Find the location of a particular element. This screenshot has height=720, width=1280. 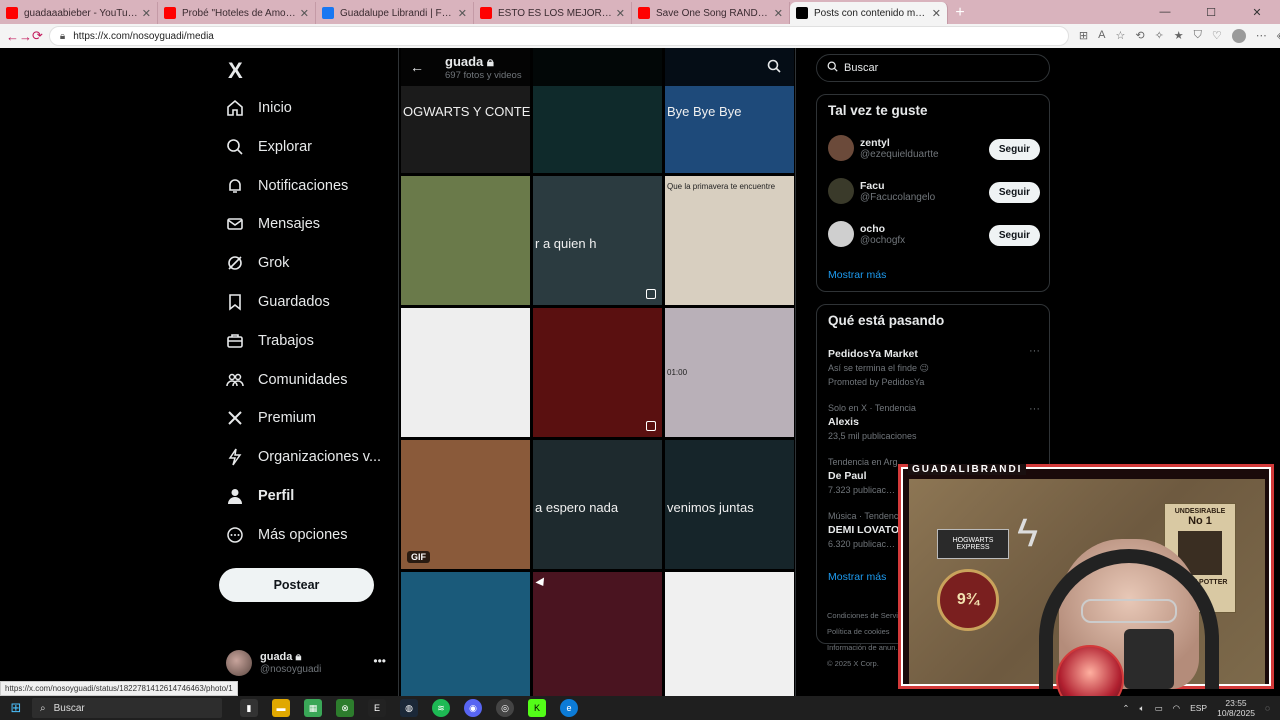

browser-tab: Probé "Hoteles de Amor" con Pr… ✕ is located at coordinates (237, 13).